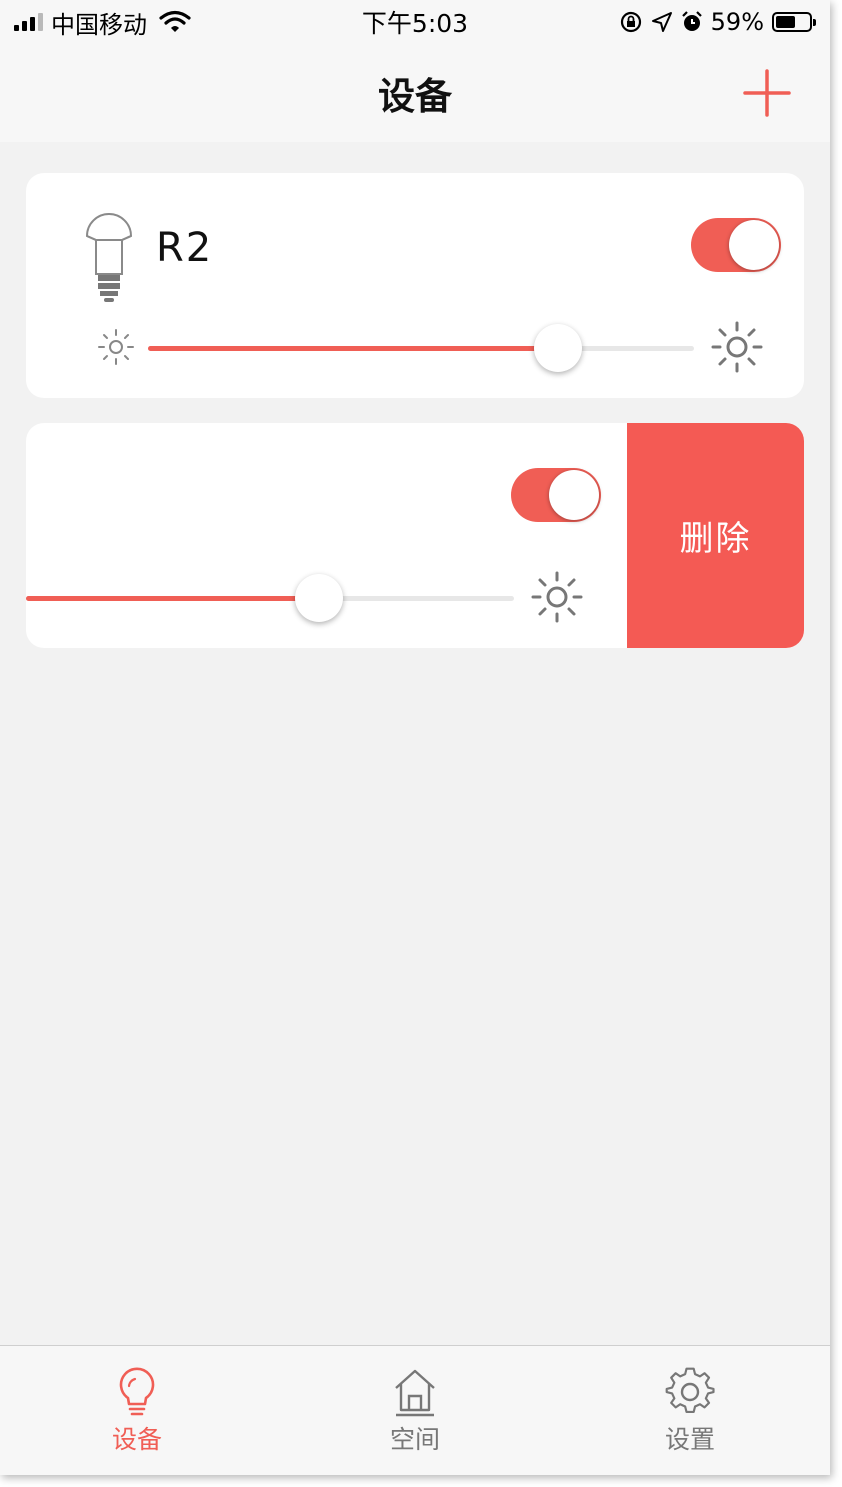 This screenshot has width=842, height=1487. I want to click on tab-bar: 设备 空间 设置, so click(415, 1410).